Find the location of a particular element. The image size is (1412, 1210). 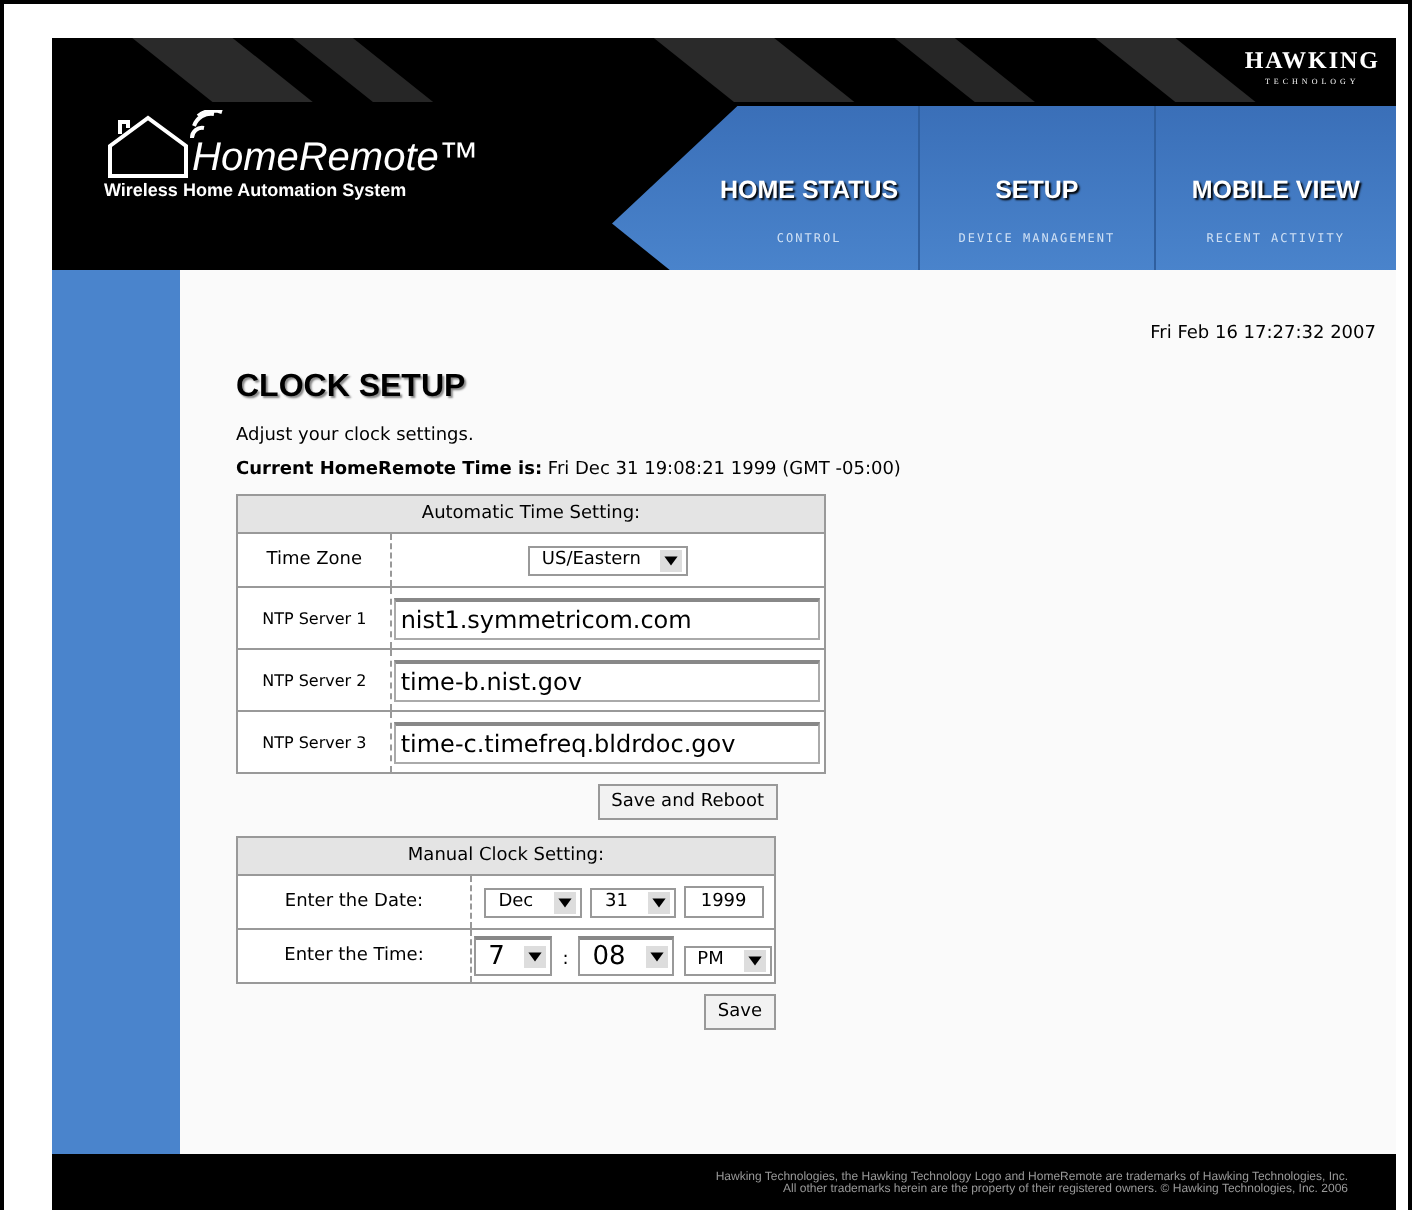

nav-tab: SETUP is located at coordinates (1037, 190).